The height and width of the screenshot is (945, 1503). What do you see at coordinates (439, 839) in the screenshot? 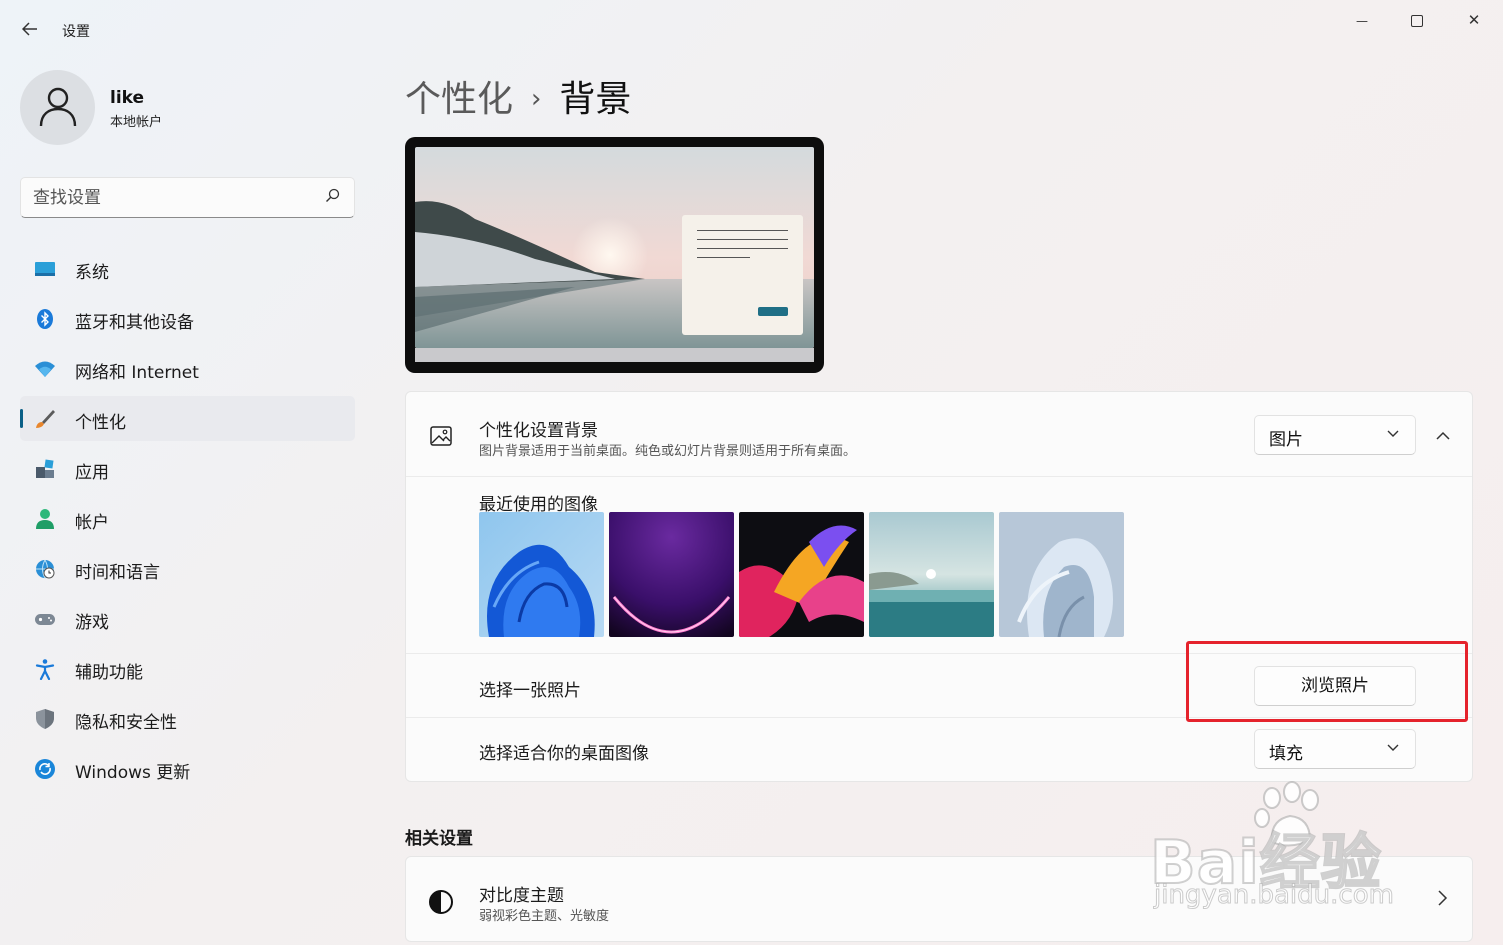
I see `related-settings-heading: 相关设置` at bounding box center [439, 839].